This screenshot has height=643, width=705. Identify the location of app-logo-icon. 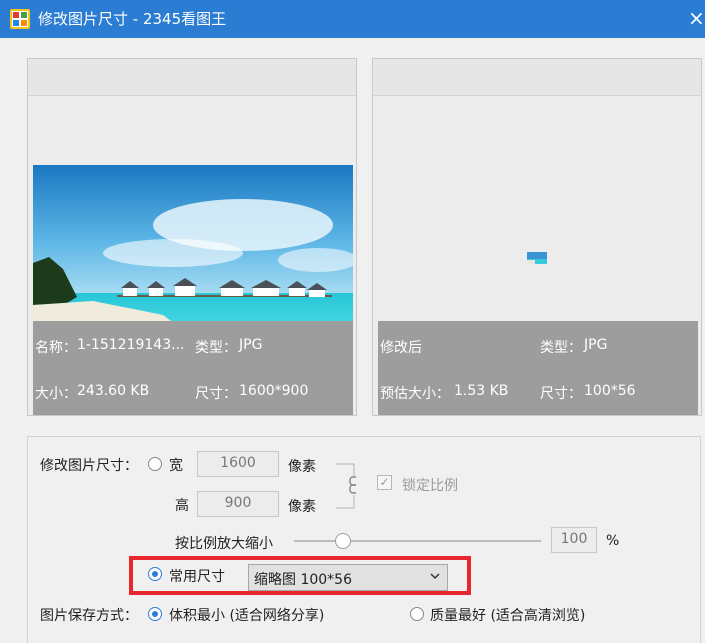
(20, 19).